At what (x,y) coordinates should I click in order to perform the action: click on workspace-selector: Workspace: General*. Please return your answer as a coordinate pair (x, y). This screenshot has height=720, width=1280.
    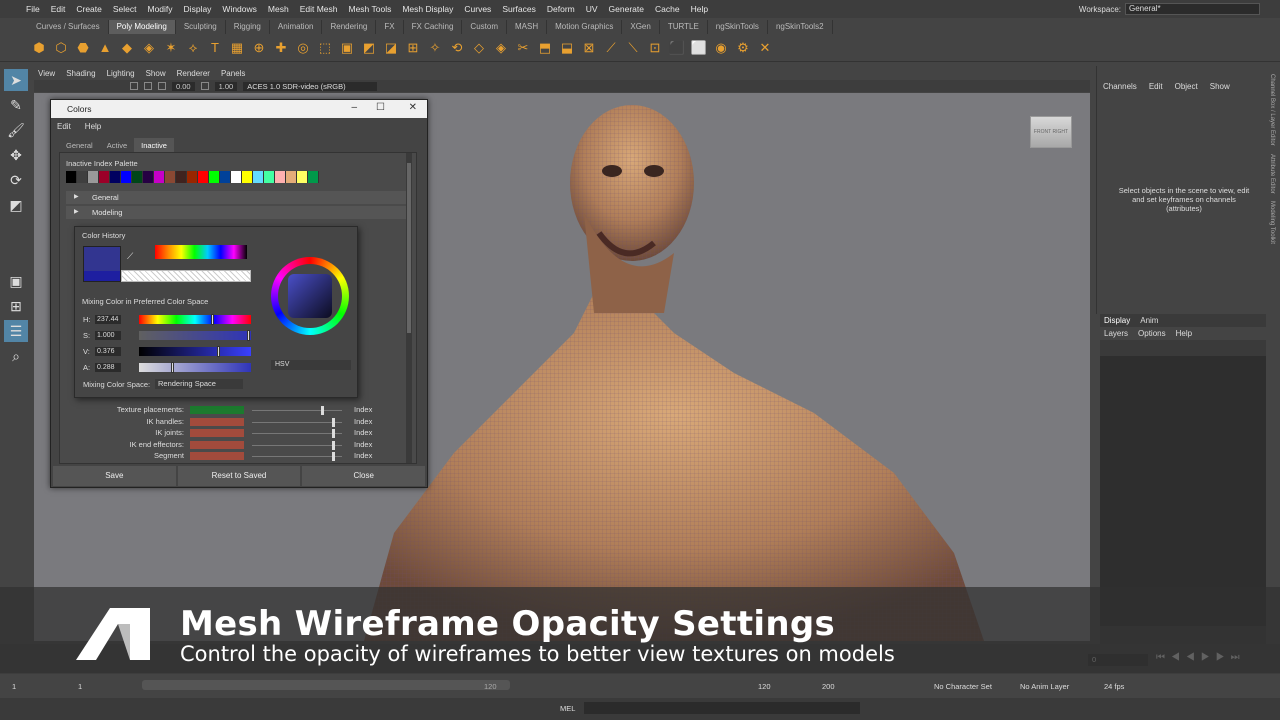
    Looking at the image, I should click on (1169, 9).